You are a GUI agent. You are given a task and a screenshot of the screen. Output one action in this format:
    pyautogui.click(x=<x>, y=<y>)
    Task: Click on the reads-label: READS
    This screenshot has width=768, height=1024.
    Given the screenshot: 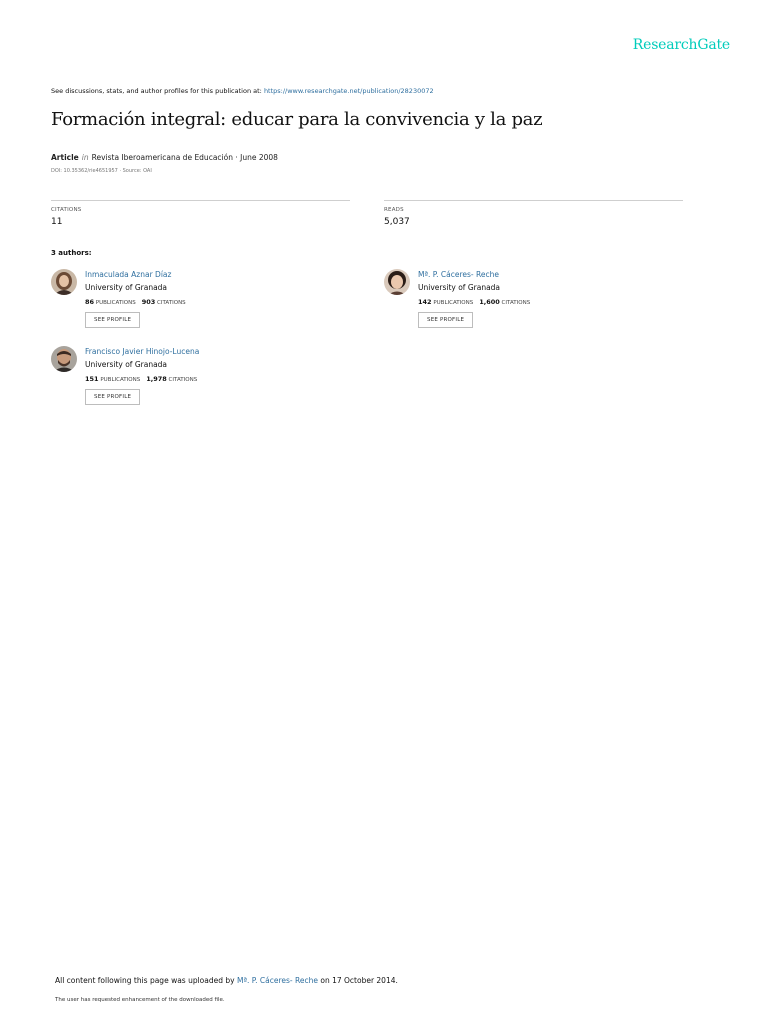 What is the action you would take?
    pyautogui.click(x=394, y=210)
    